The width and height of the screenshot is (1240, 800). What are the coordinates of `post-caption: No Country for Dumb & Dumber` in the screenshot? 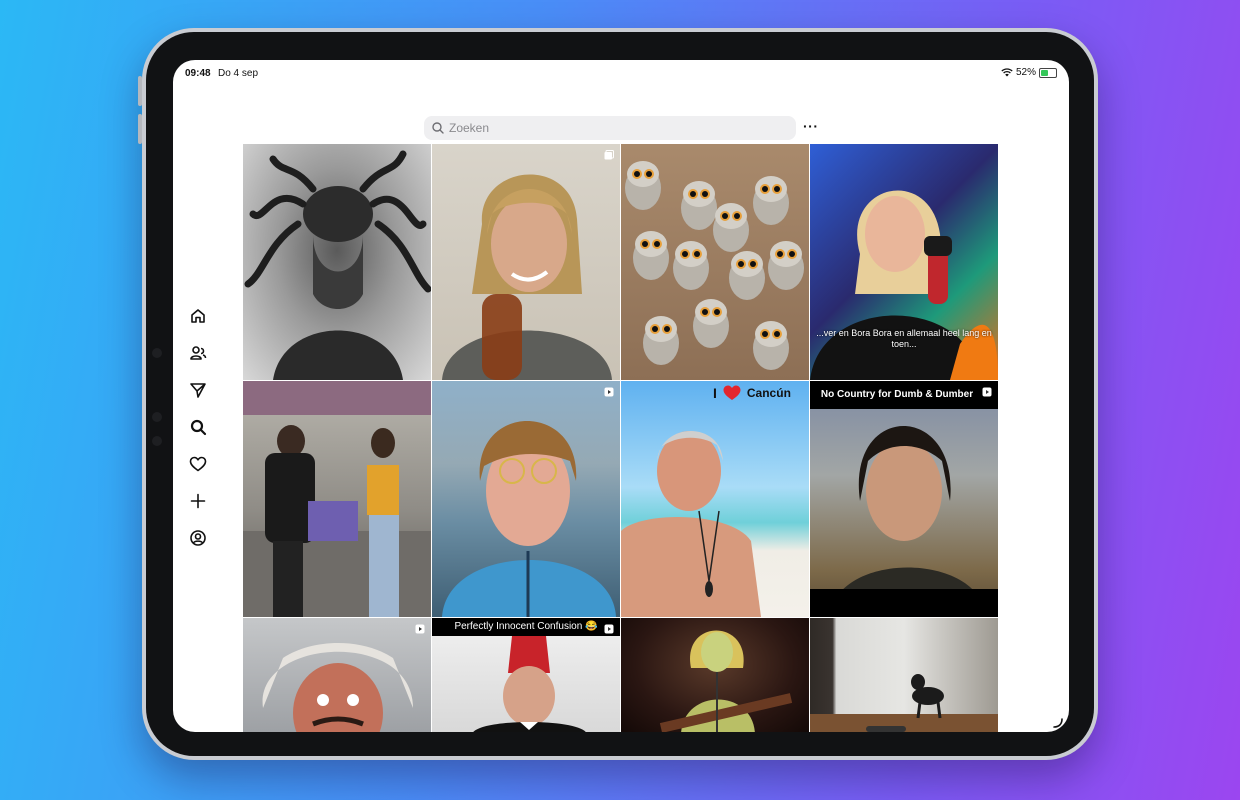 It's located at (897, 394).